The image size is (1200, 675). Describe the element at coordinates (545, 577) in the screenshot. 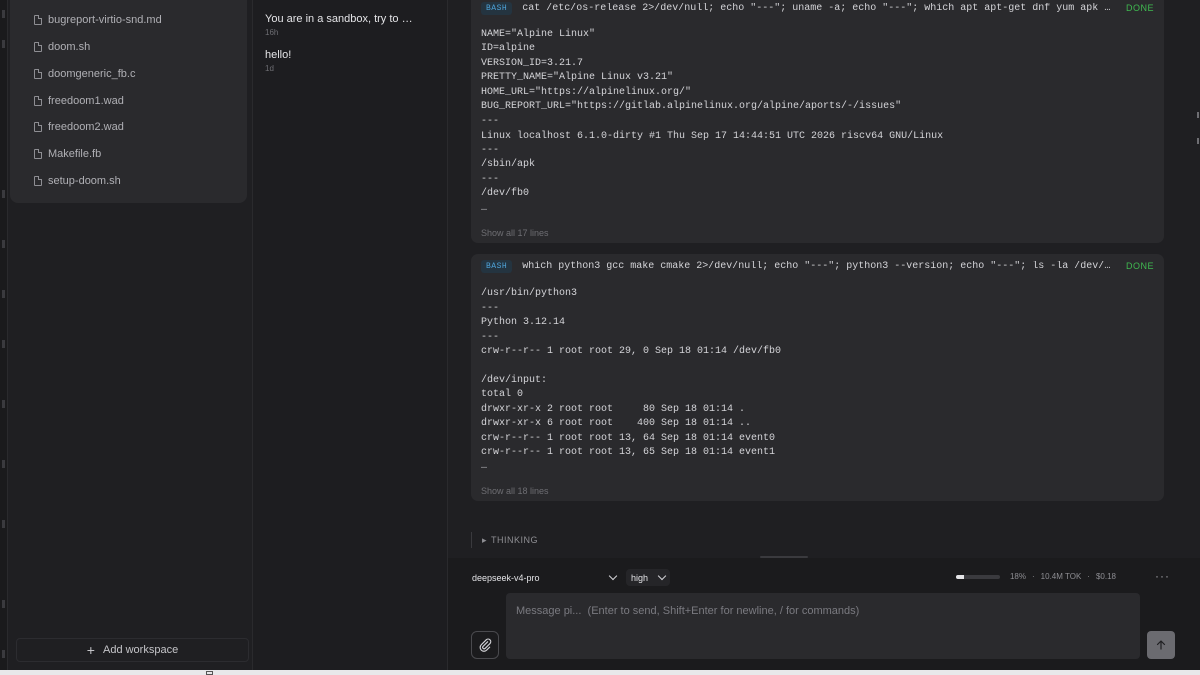

I see `model-select: deepseek-v4-pro` at that location.